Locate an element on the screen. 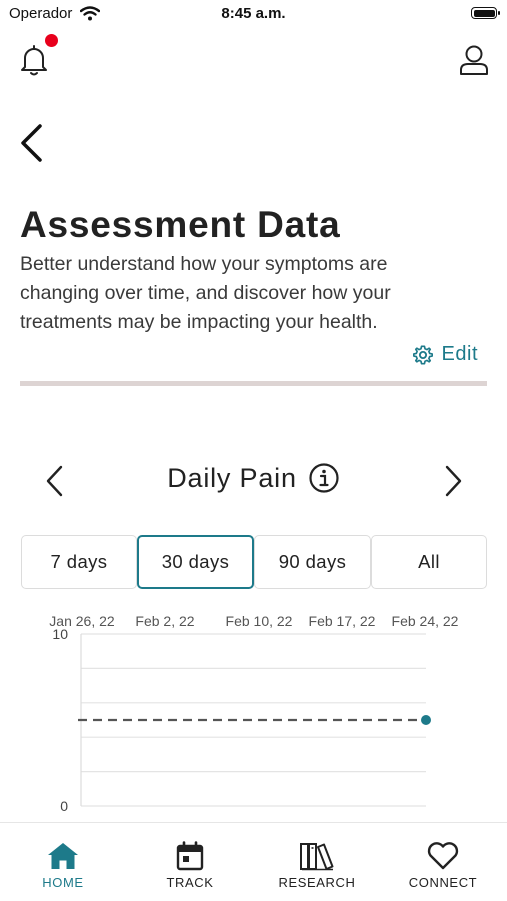  edit-button: Edit is located at coordinates (445, 354).